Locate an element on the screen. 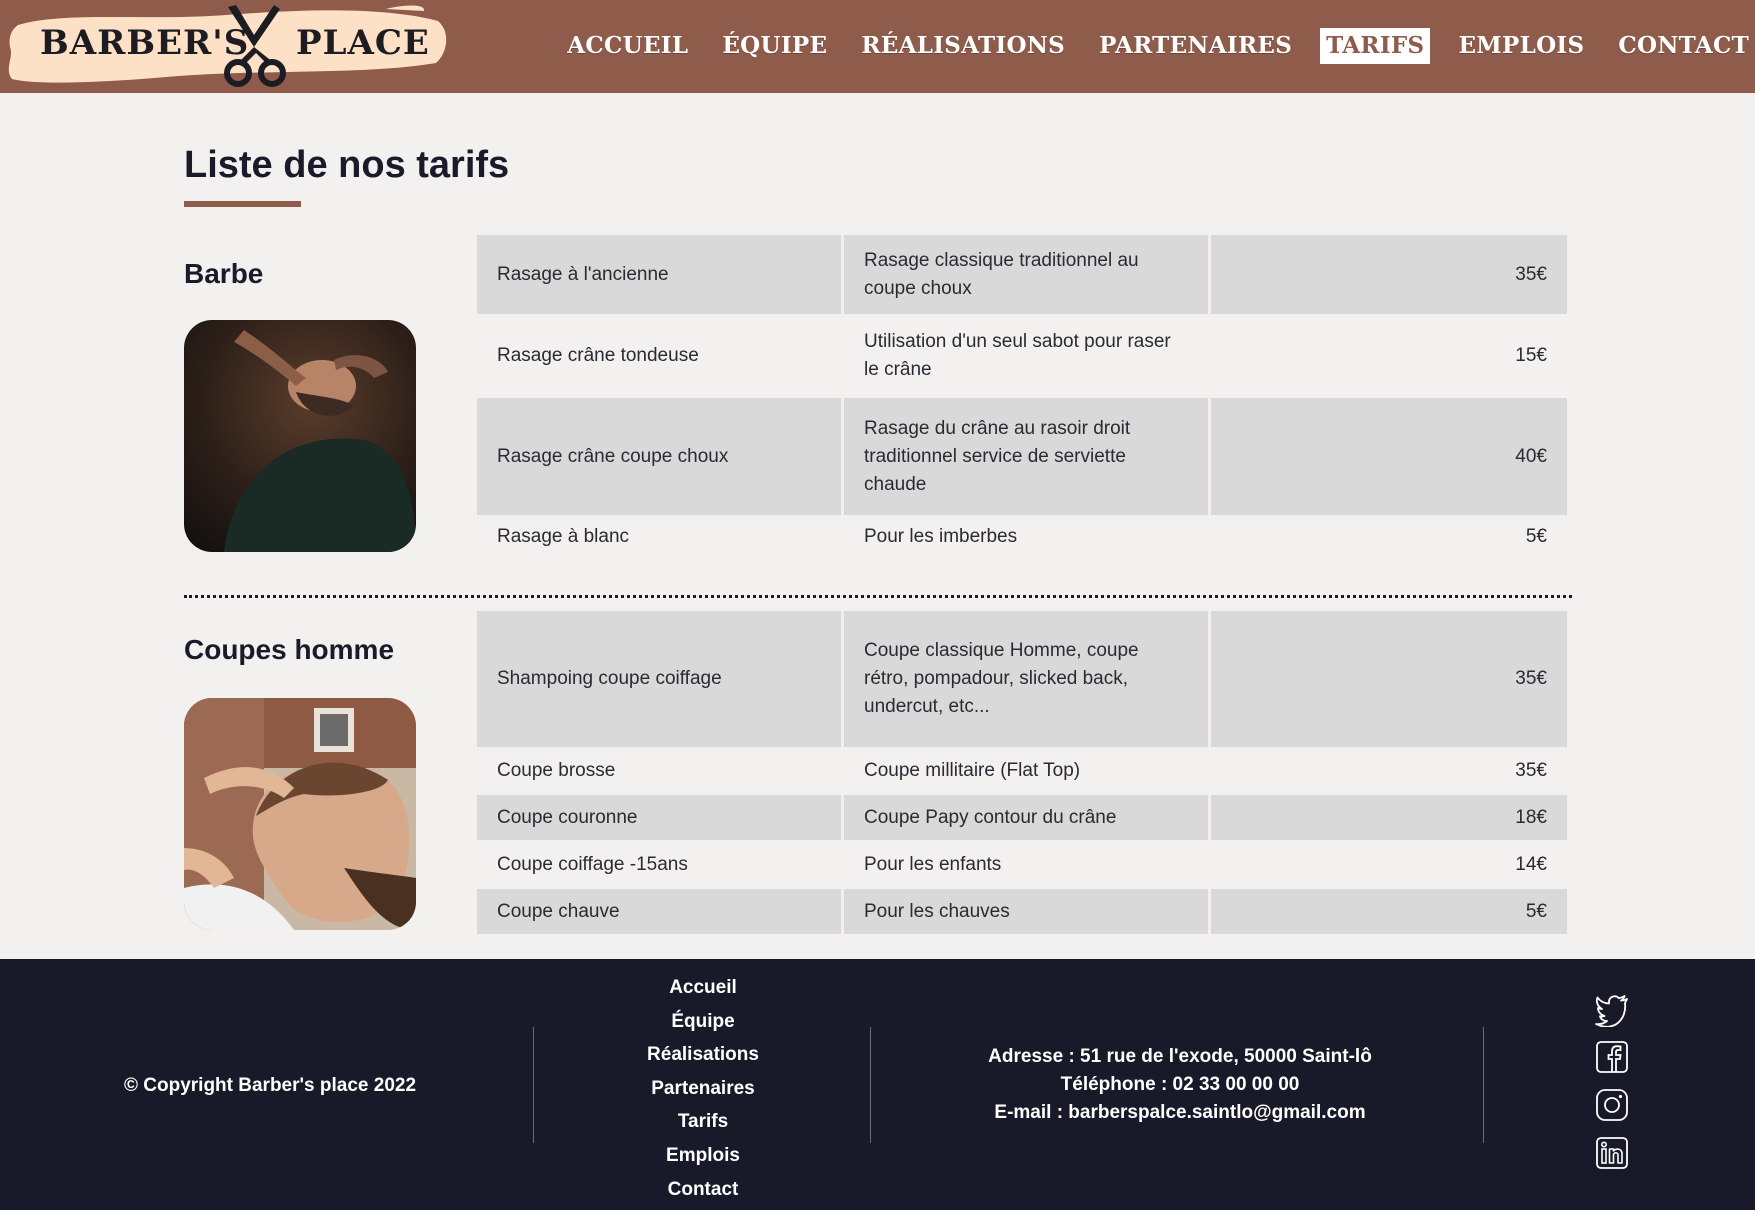 Image resolution: width=1755 pixels, height=1210 pixels. facebook-icon is located at coordinates (1612, 1057).